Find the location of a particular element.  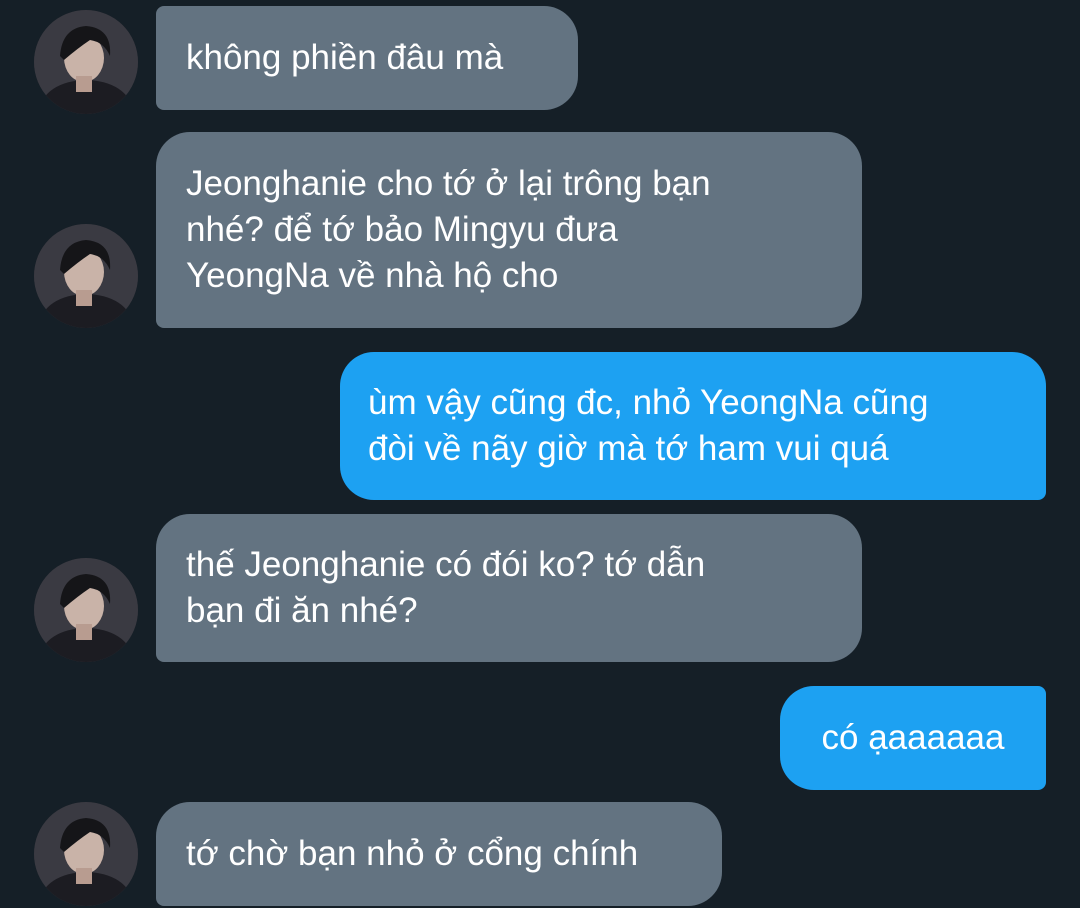

message-text-line: thế Jeonghanie có đói ko? tớ dẫn is located at coordinates (446, 564).